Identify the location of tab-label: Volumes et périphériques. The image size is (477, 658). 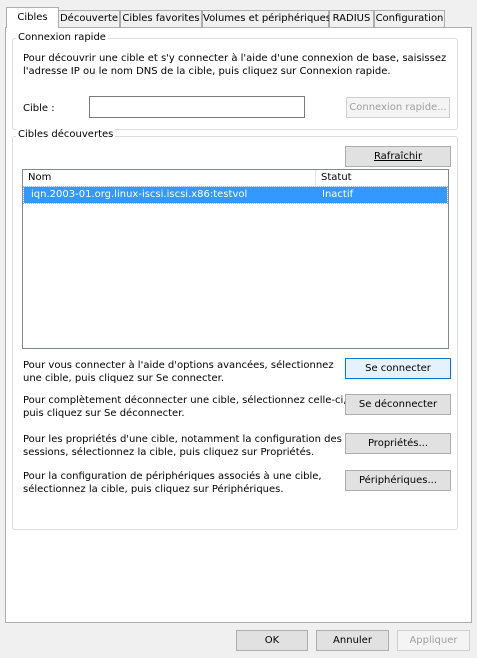
(267, 18).